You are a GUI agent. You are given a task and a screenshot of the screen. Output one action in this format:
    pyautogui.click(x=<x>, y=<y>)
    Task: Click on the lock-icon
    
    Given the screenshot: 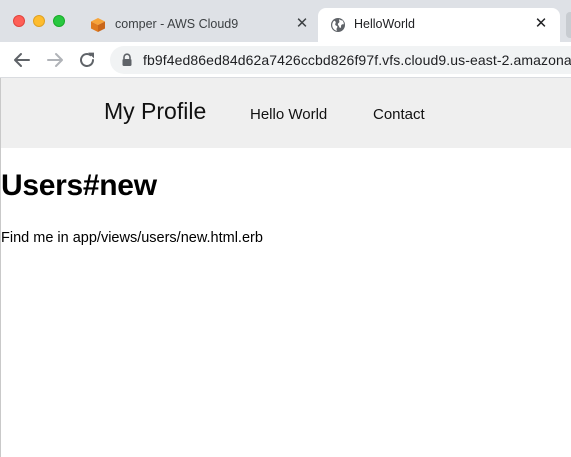 What is the action you would take?
    pyautogui.click(x=127, y=60)
    